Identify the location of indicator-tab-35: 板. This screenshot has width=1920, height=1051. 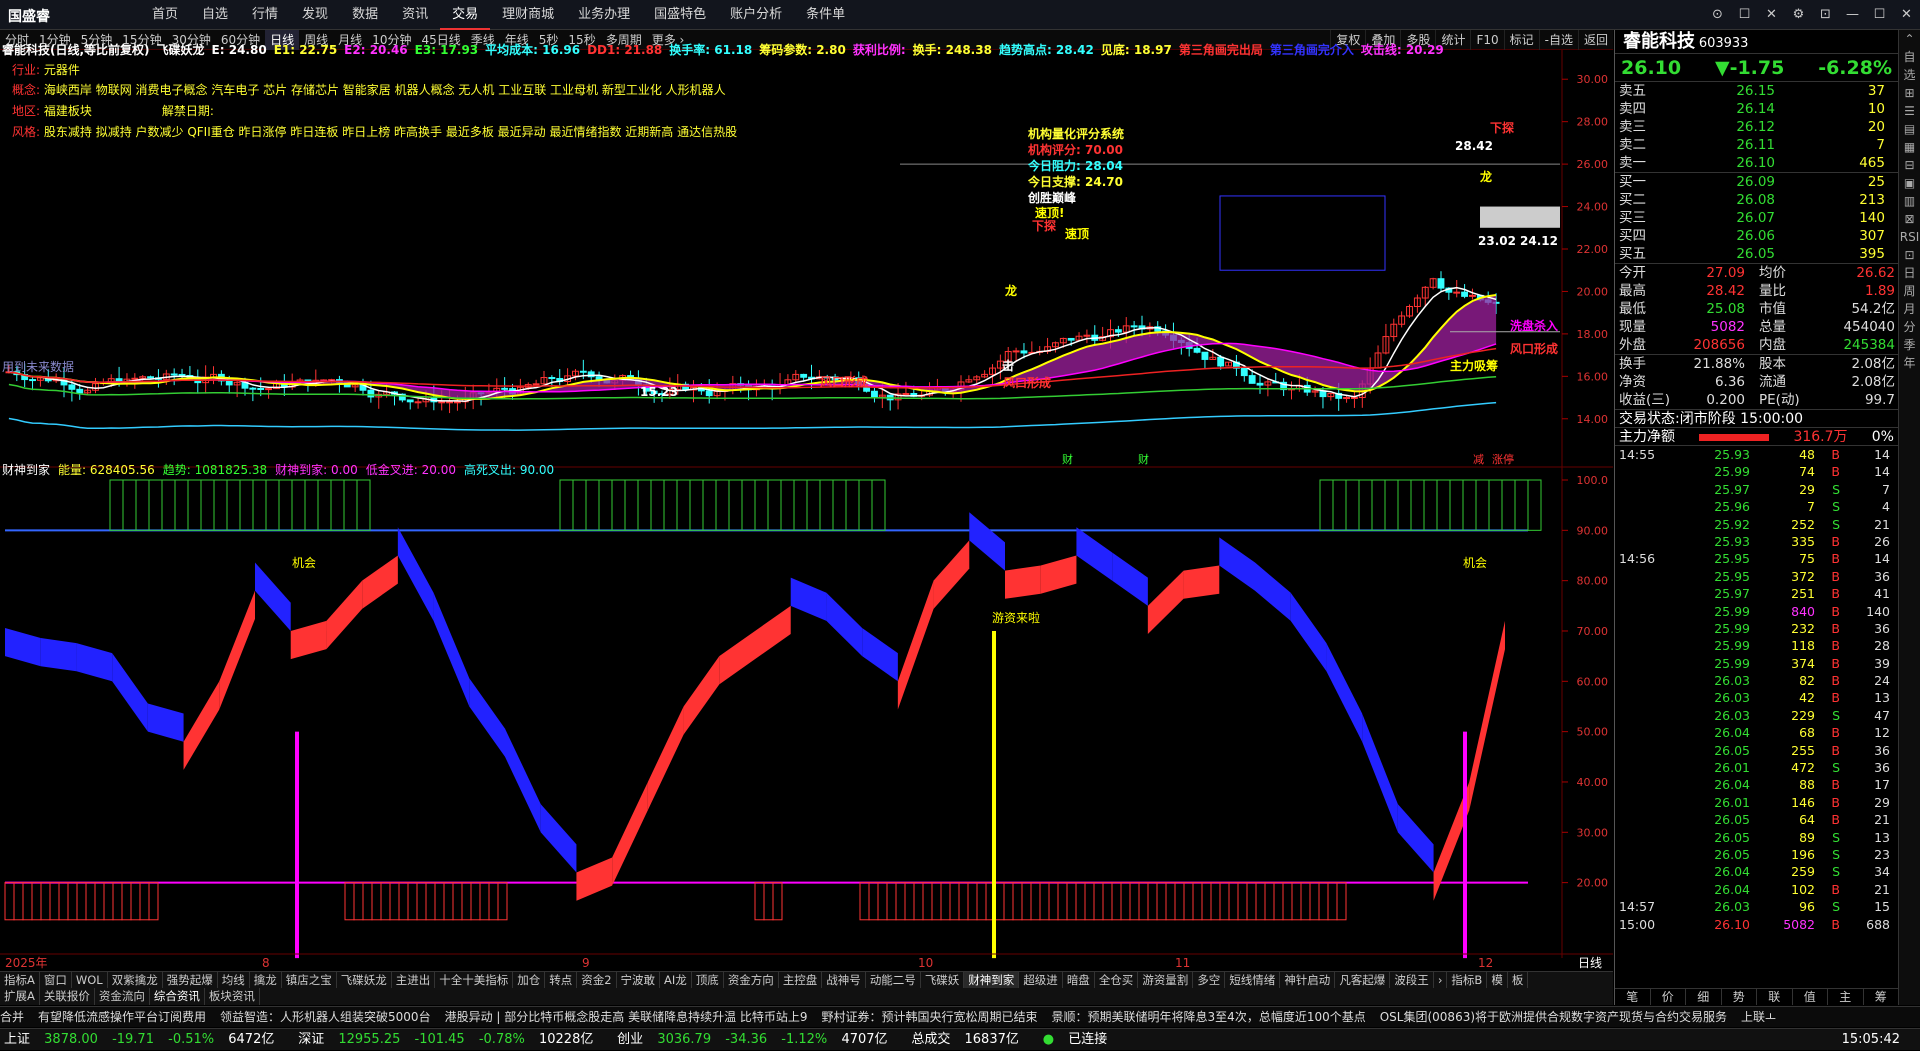
(1518, 980).